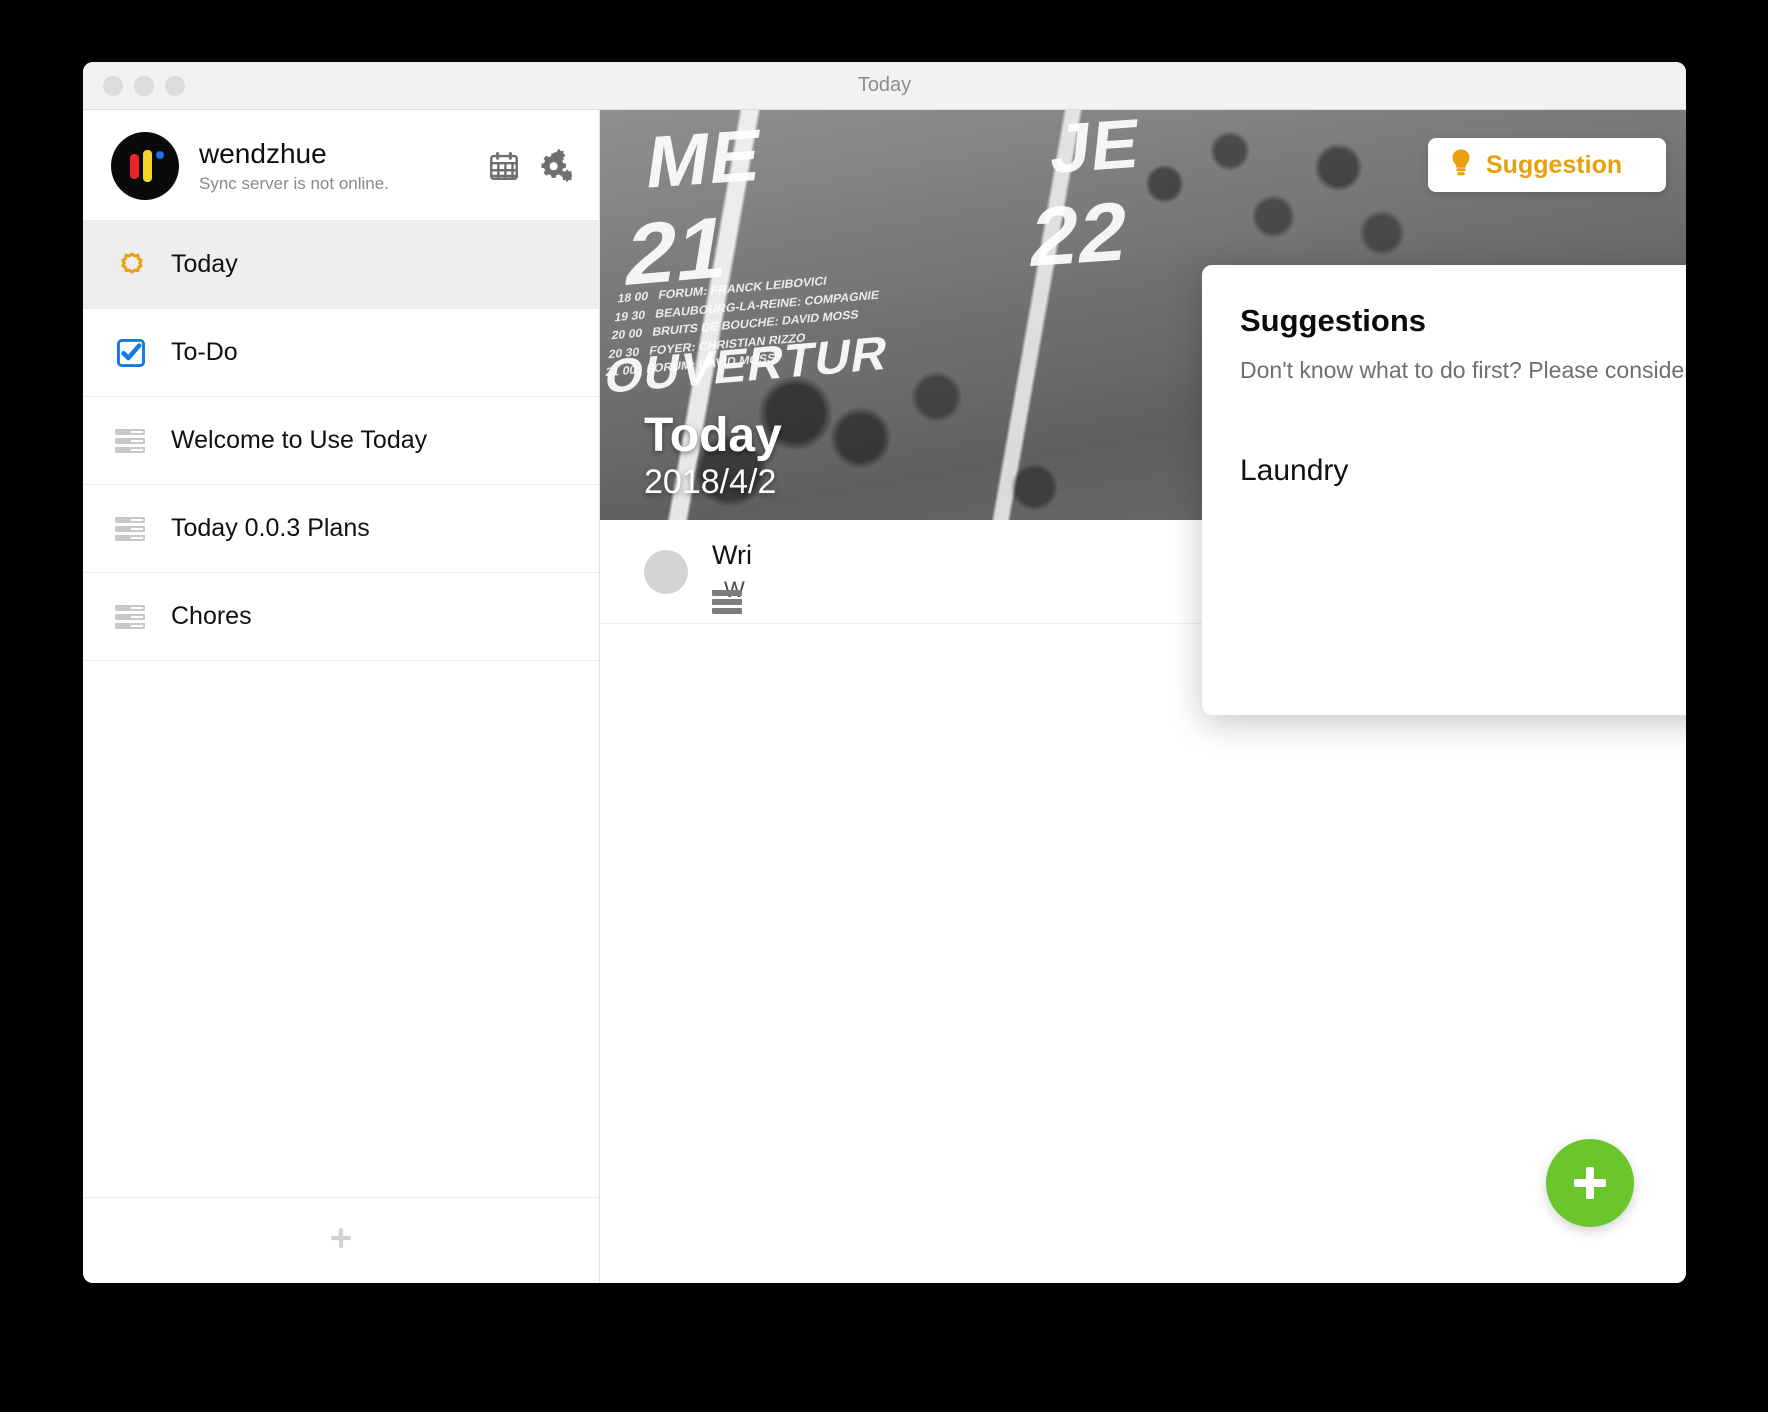 The image size is (1768, 1412). I want to click on lightbulb-icon, so click(1461, 165).